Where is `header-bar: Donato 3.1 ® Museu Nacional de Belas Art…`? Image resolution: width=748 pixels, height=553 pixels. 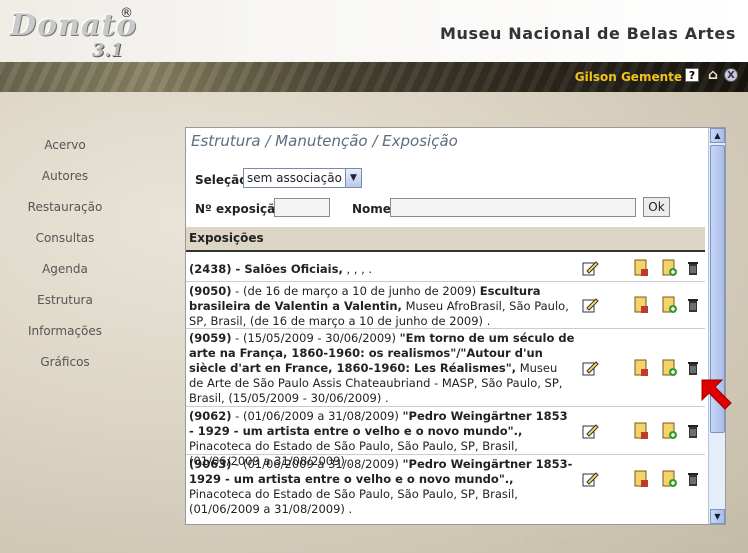 header-bar: Donato 3.1 ® Museu Nacional de Belas Art… is located at coordinates (374, 31).